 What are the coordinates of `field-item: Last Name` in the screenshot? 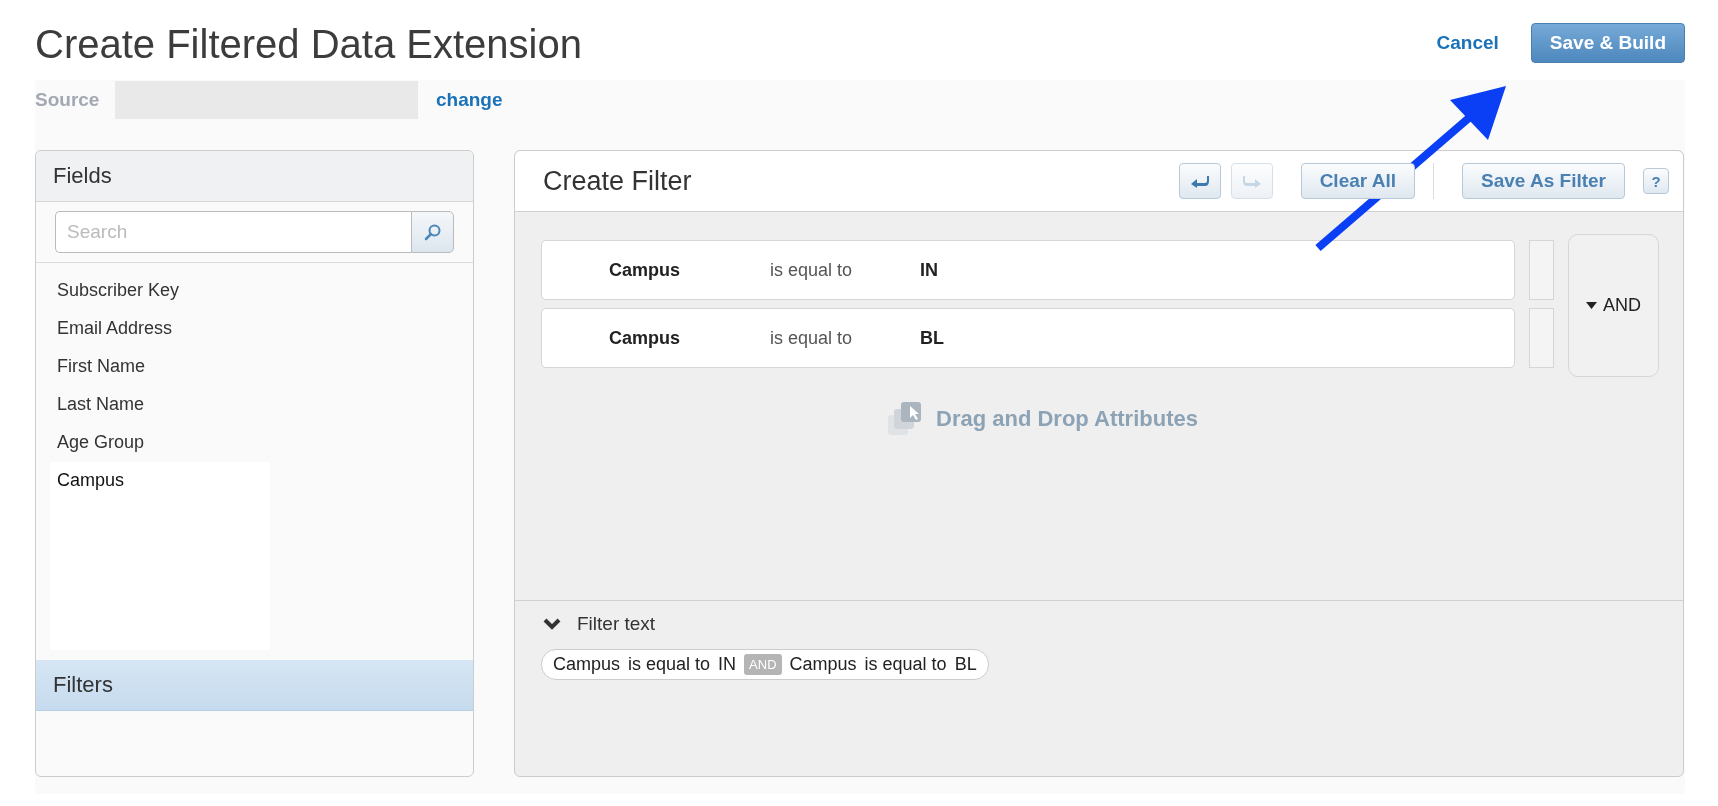 It's located at (160, 405).